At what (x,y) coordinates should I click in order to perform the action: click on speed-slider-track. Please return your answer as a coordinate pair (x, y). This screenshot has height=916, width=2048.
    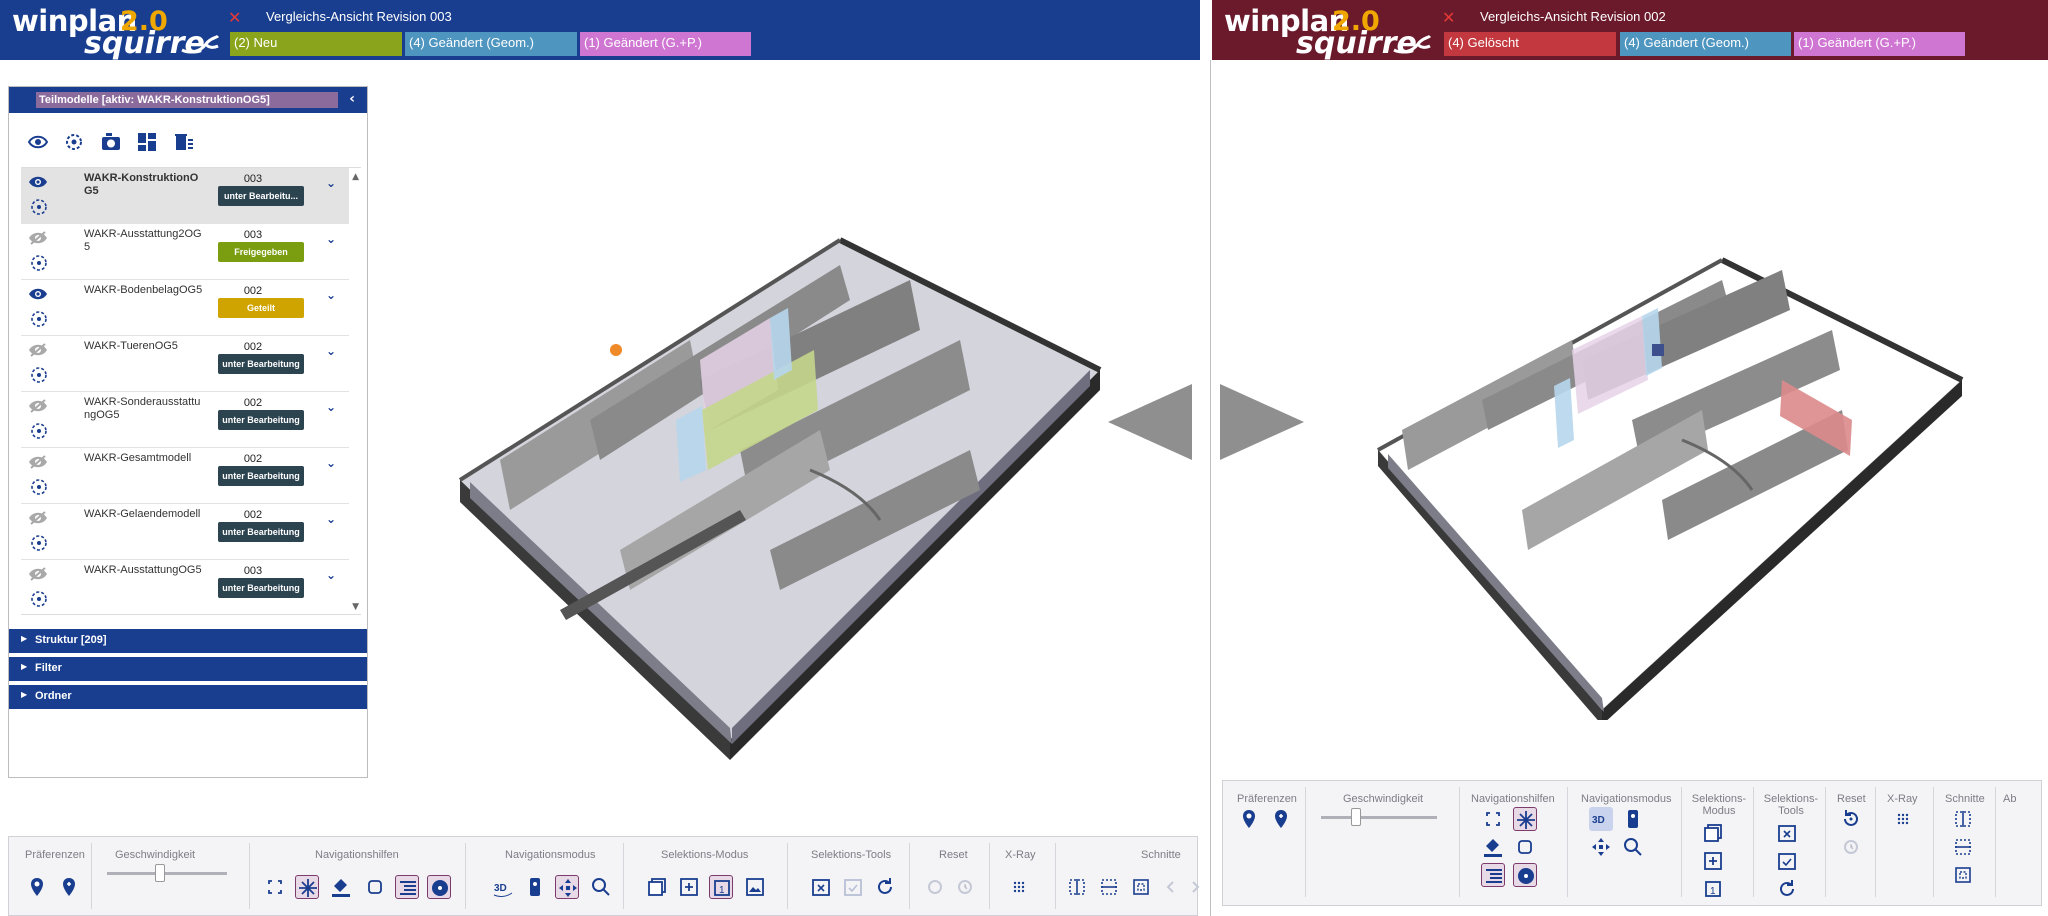
    Looking at the image, I should click on (1379, 817).